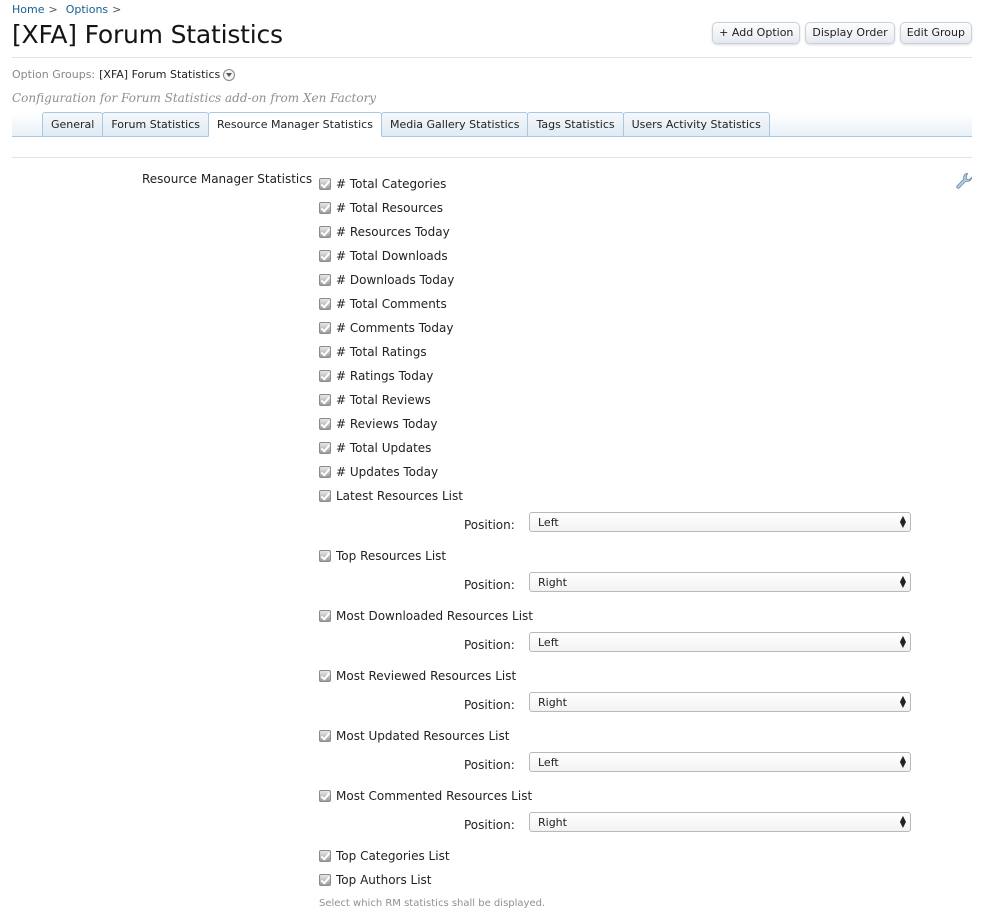  Describe the element at coordinates (619, 232) in the screenshot. I see `checkbox-option: # Resources Today` at that location.